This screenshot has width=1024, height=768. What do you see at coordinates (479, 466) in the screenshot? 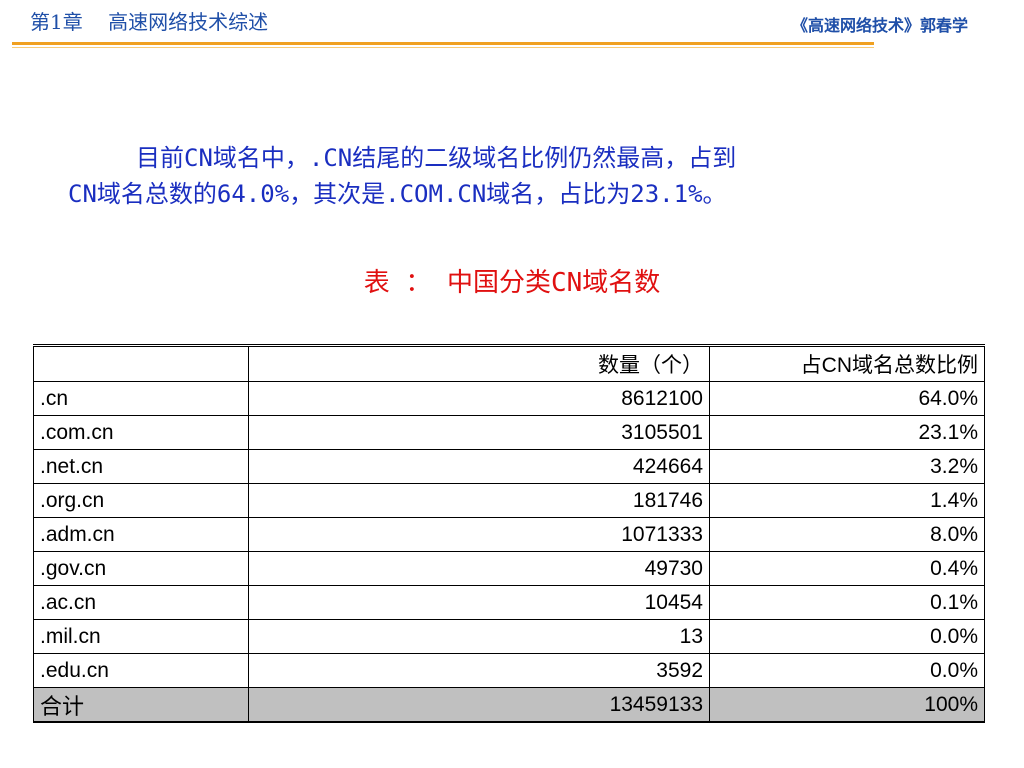
I see `domain-count-cell: 424664` at bounding box center [479, 466].